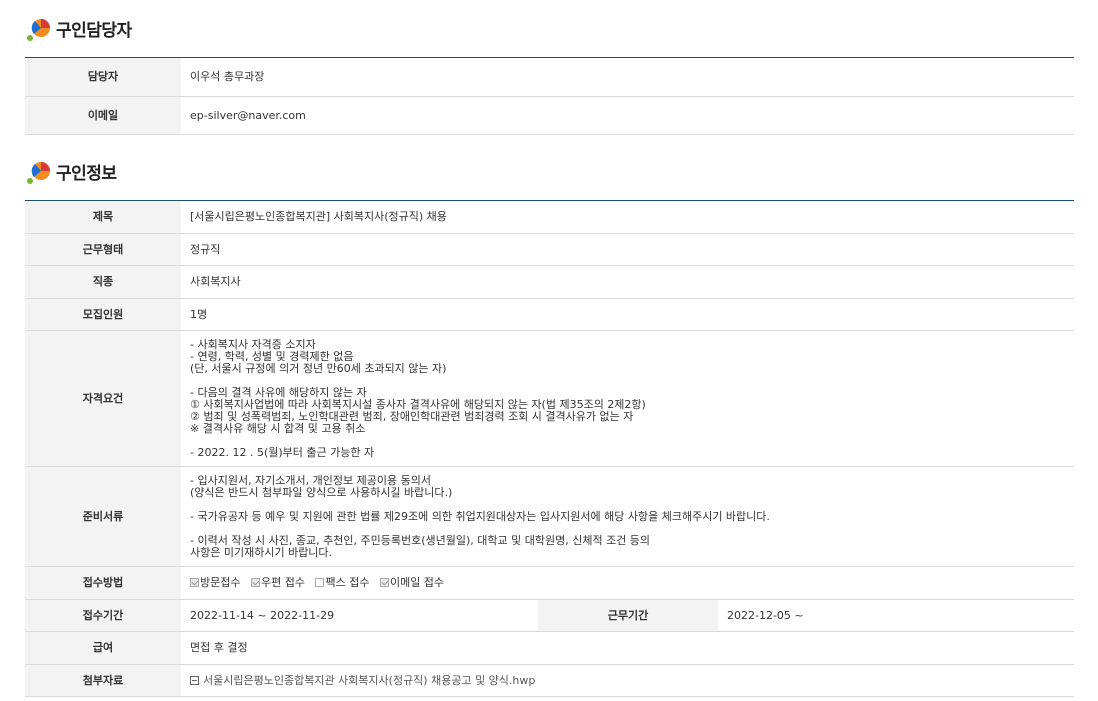 The width and height of the screenshot is (1098, 701). Describe the element at coordinates (103, 314) in the screenshot. I see `row-label: 모집인원` at that location.